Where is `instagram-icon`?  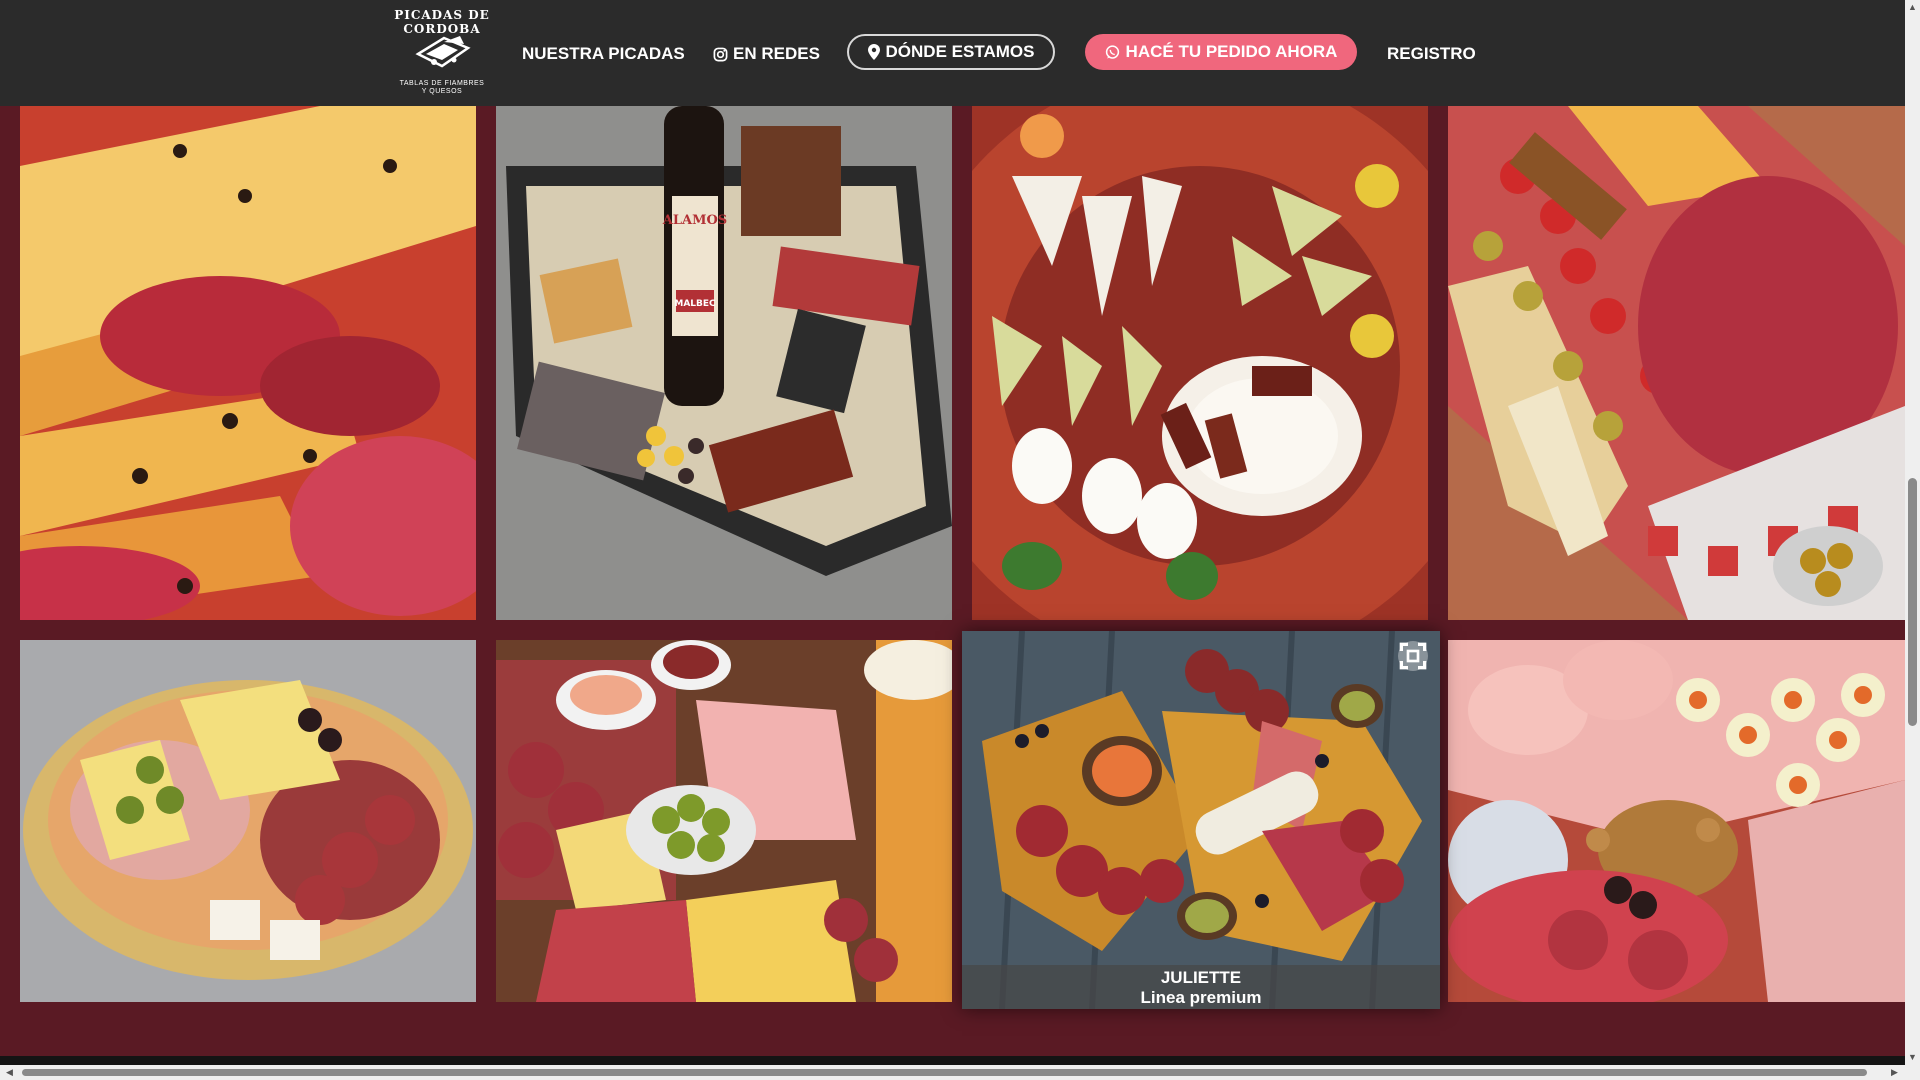 instagram-icon is located at coordinates (720, 54).